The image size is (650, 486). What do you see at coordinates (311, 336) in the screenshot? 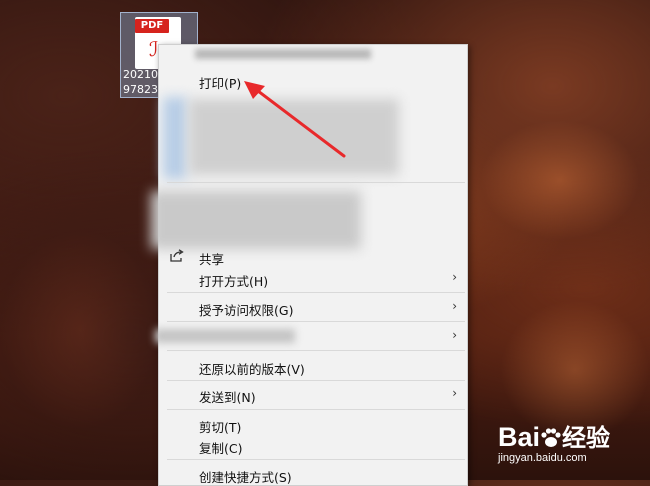
I see `menu-item-blurred: ›` at bounding box center [311, 336].